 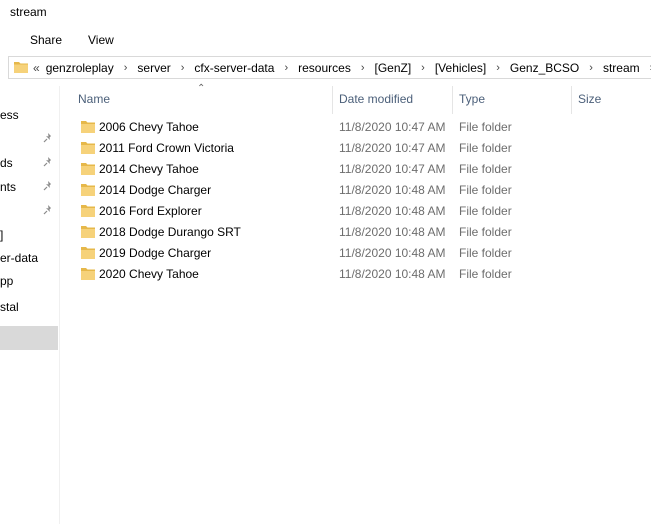 I want to click on nav-item-folder: er-data, so click(x=19, y=258).